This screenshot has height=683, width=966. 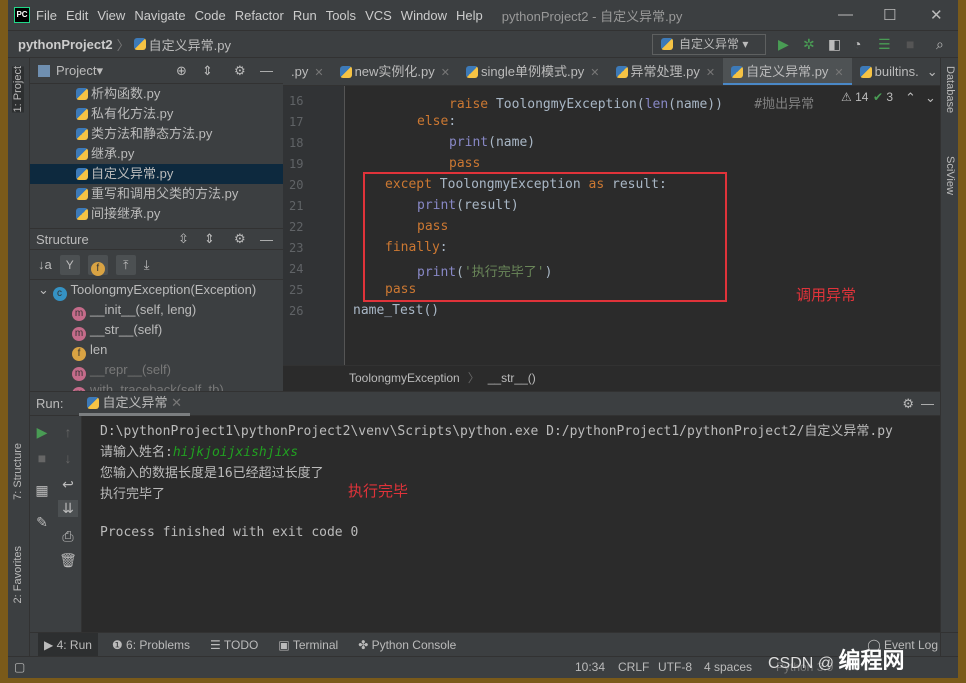 I want to click on indent: 4 spaces, so click(x=728, y=667).